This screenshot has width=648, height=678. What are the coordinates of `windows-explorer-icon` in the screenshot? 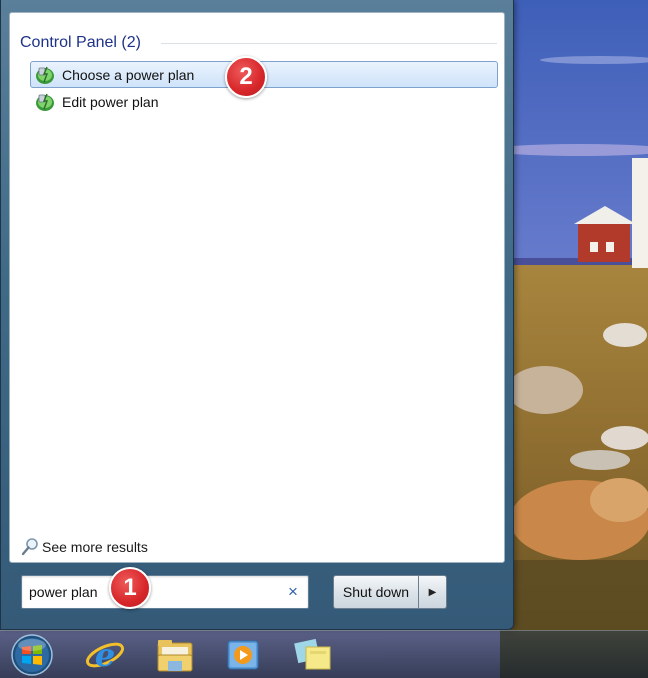 It's located at (175, 656).